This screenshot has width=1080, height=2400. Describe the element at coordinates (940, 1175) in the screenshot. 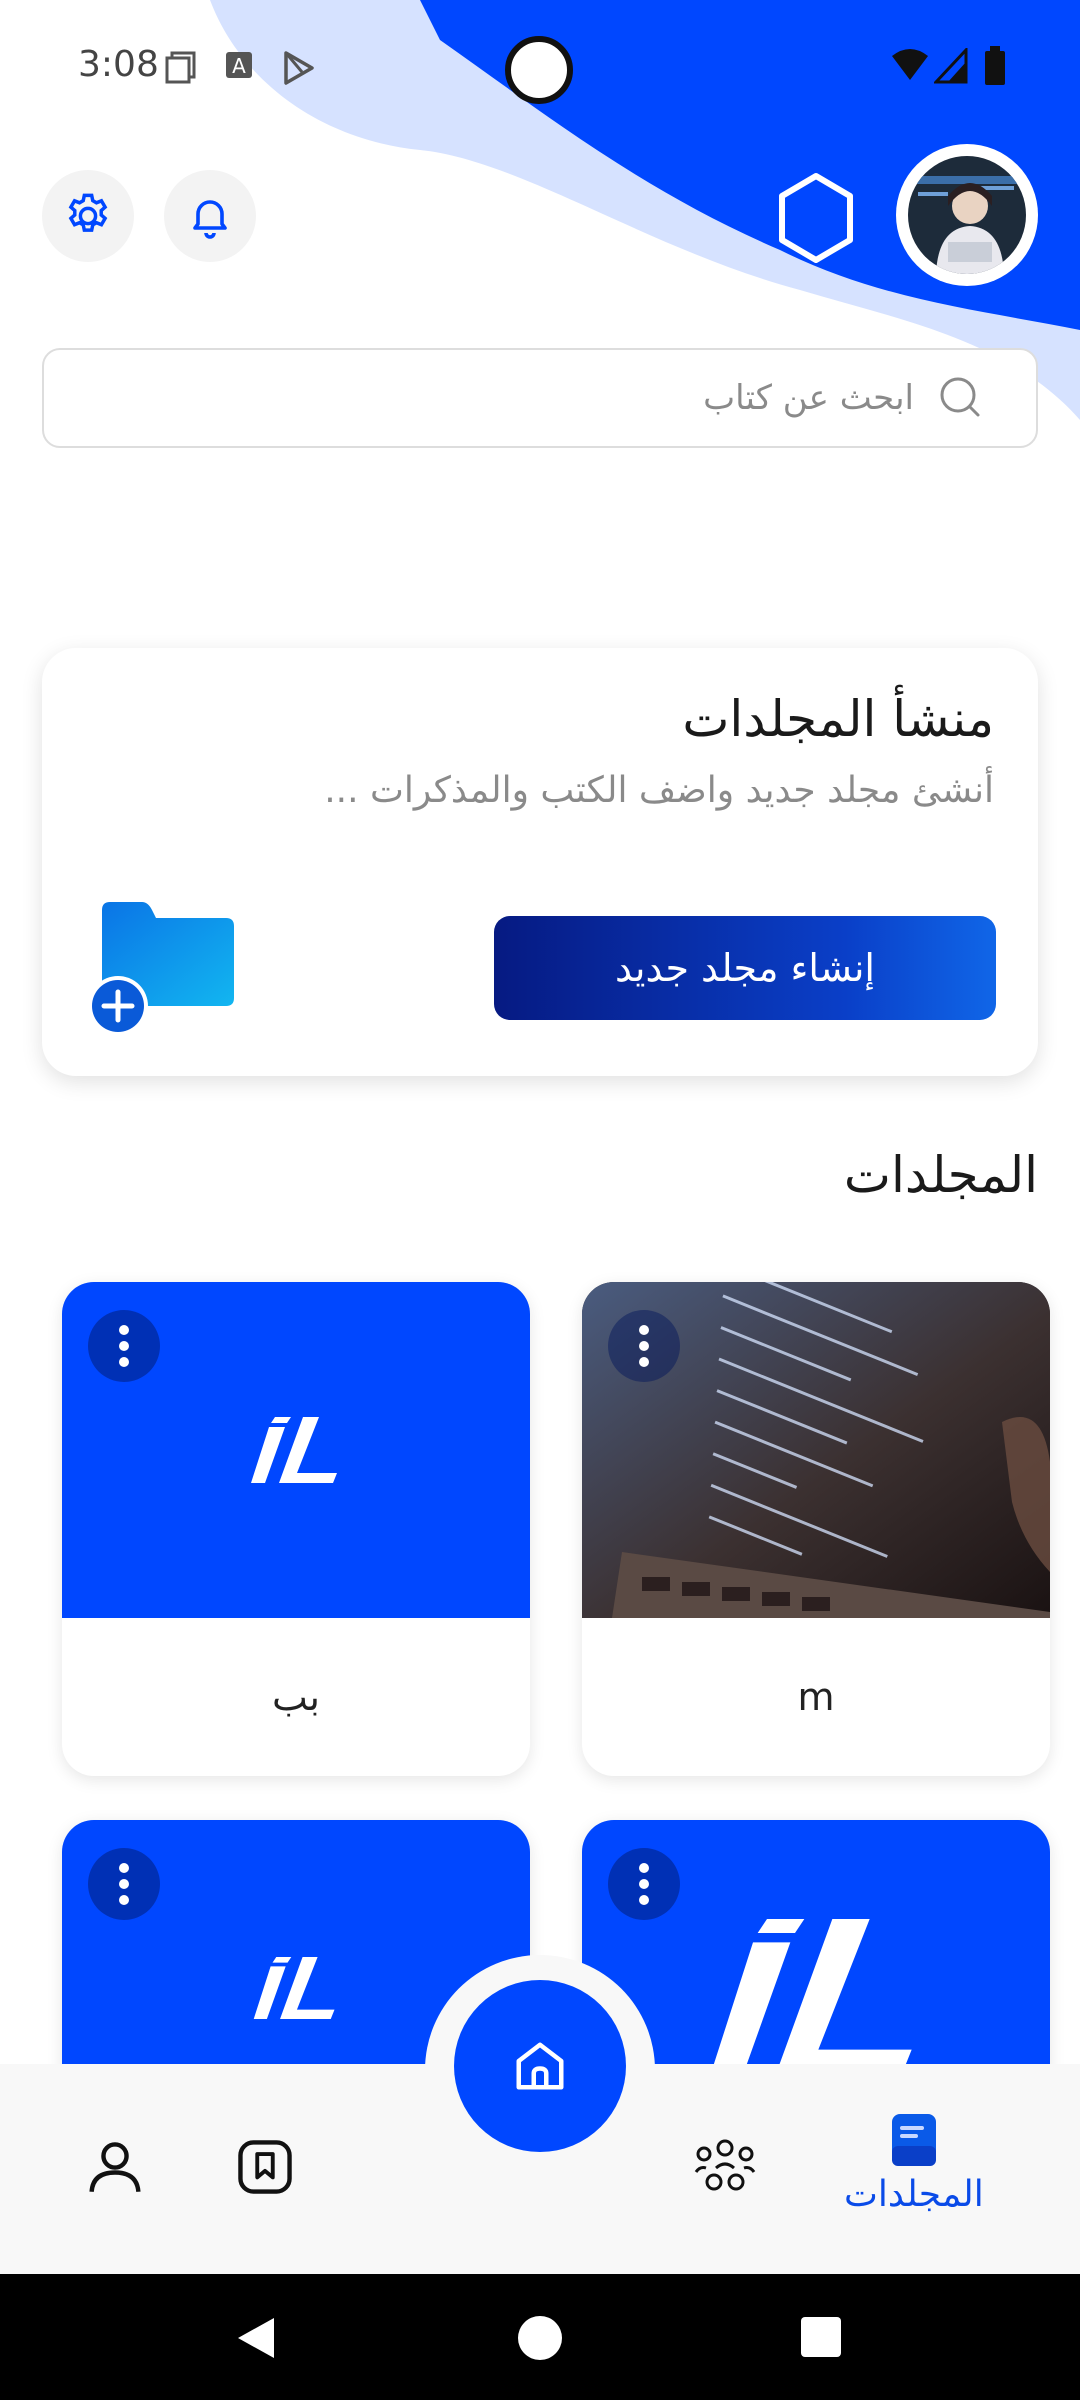

I see `folders-section-title: المجلدات` at that location.